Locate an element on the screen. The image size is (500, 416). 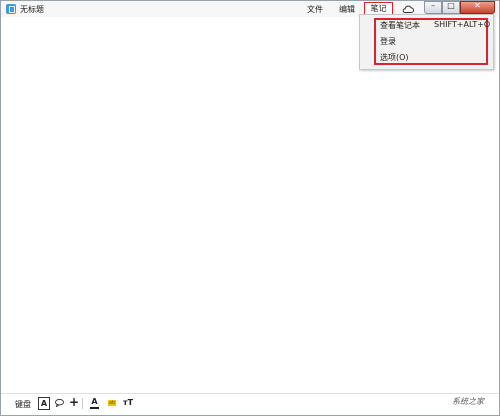
app-logo-icon is located at coordinates (11, 9).